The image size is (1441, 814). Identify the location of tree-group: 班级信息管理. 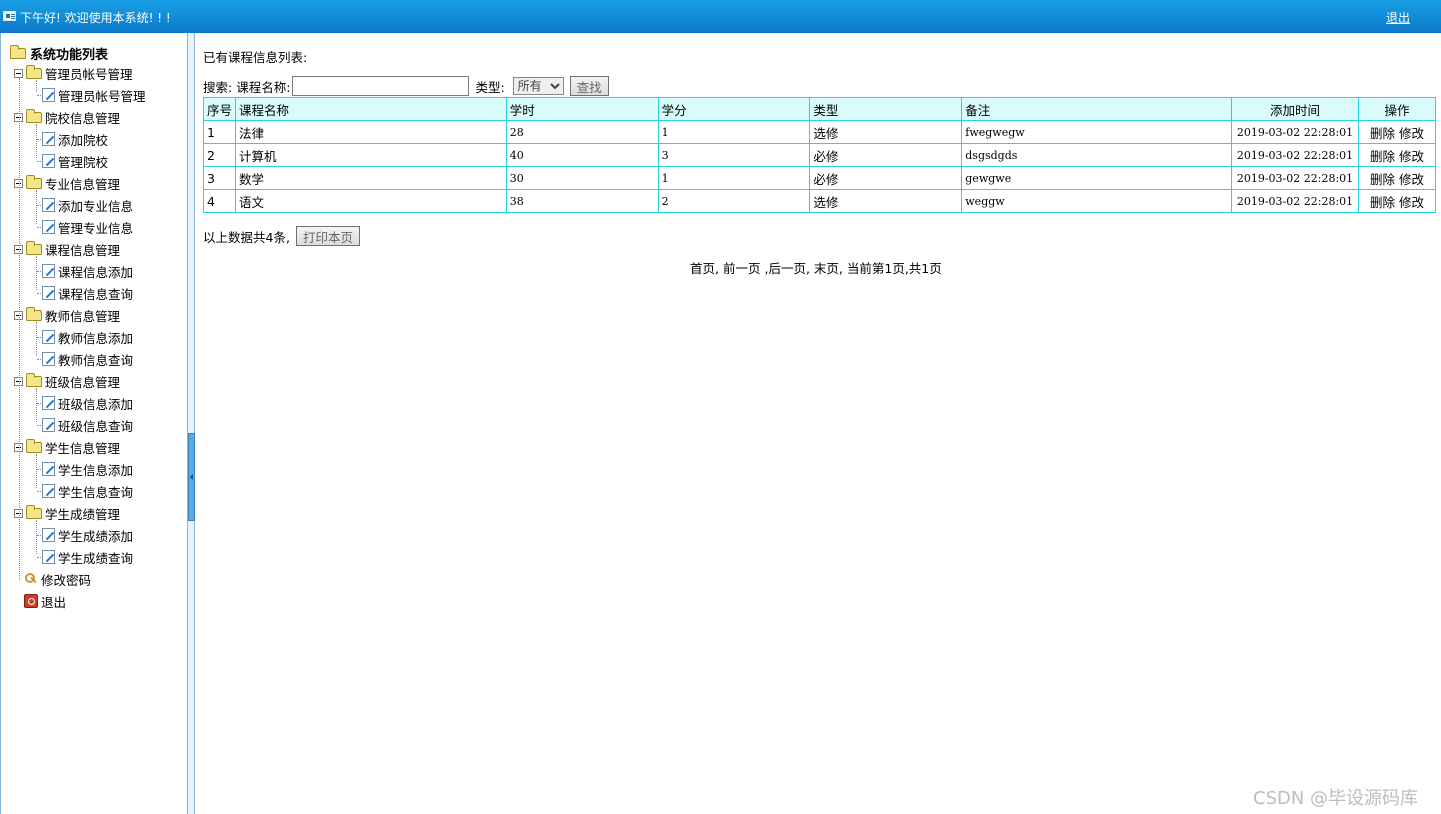
(67, 381).